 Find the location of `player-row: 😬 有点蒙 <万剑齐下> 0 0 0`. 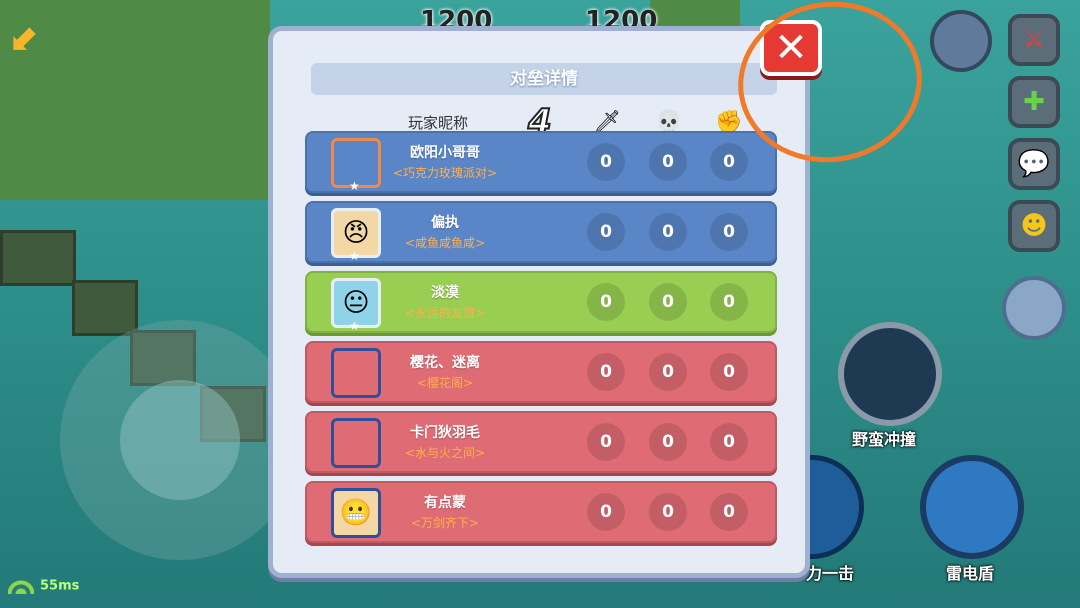

player-row: 😬 有点蒙 <万剑齐下> 0 0 0 is located at coordinates (541, 512).